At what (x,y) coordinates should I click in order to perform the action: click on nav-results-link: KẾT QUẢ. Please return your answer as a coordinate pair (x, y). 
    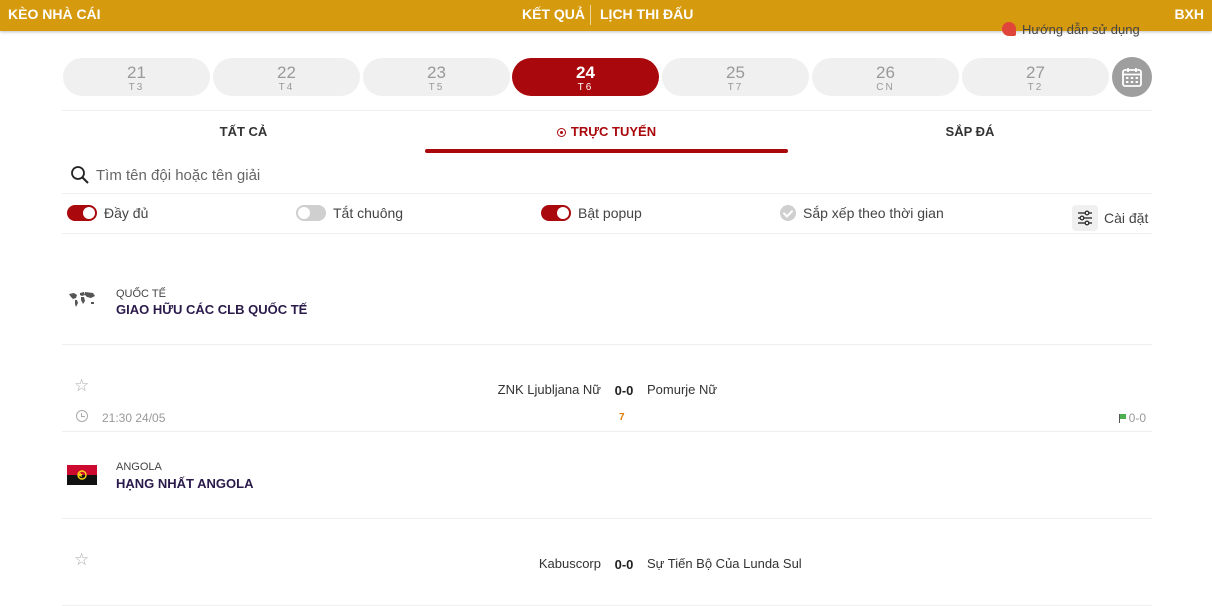
    Looking at the image, I should click on (553, 15).